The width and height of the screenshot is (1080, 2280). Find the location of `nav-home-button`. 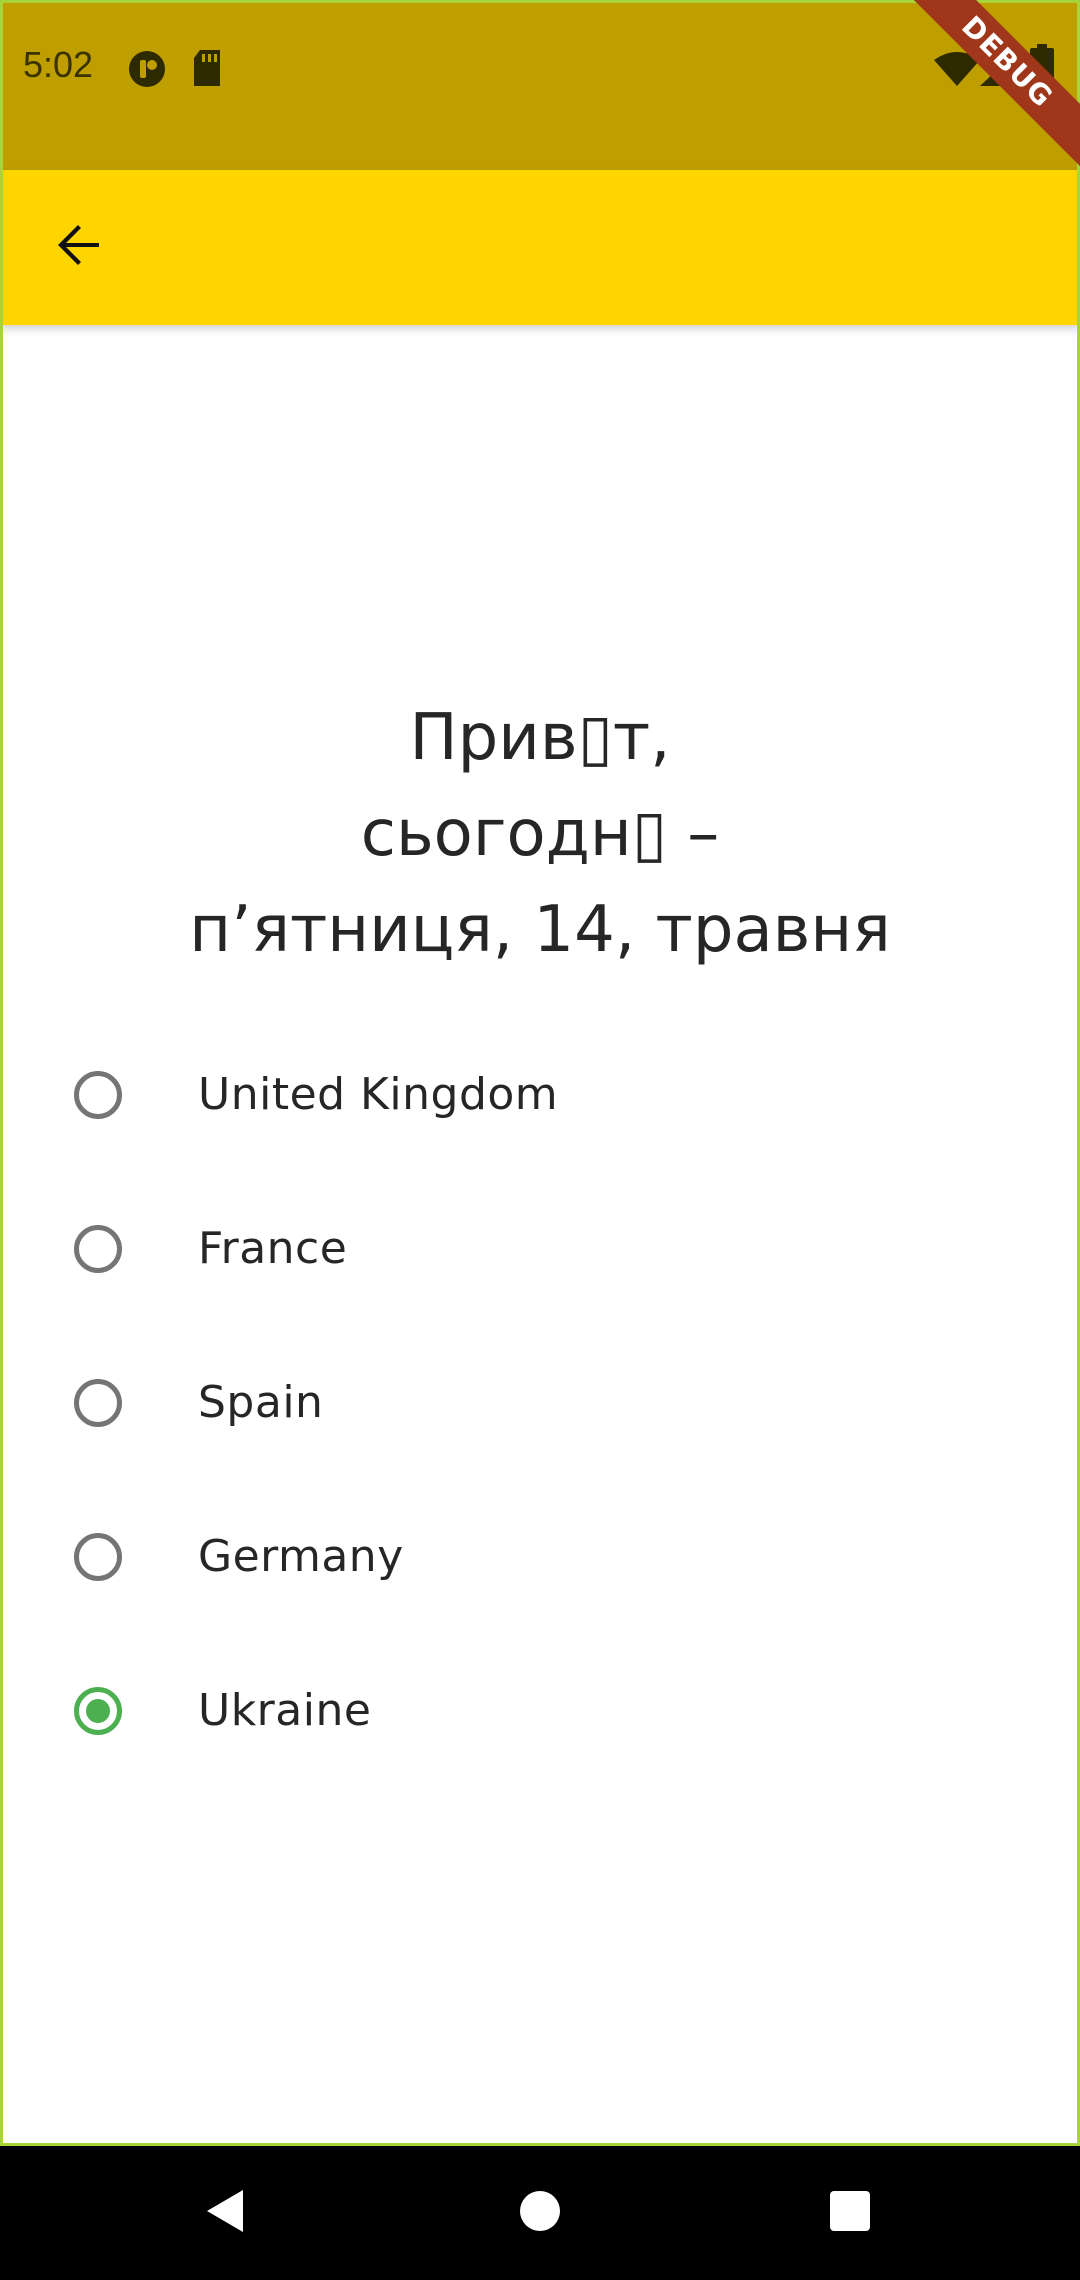

nav-home-button is located at coordinates (540, 2213).